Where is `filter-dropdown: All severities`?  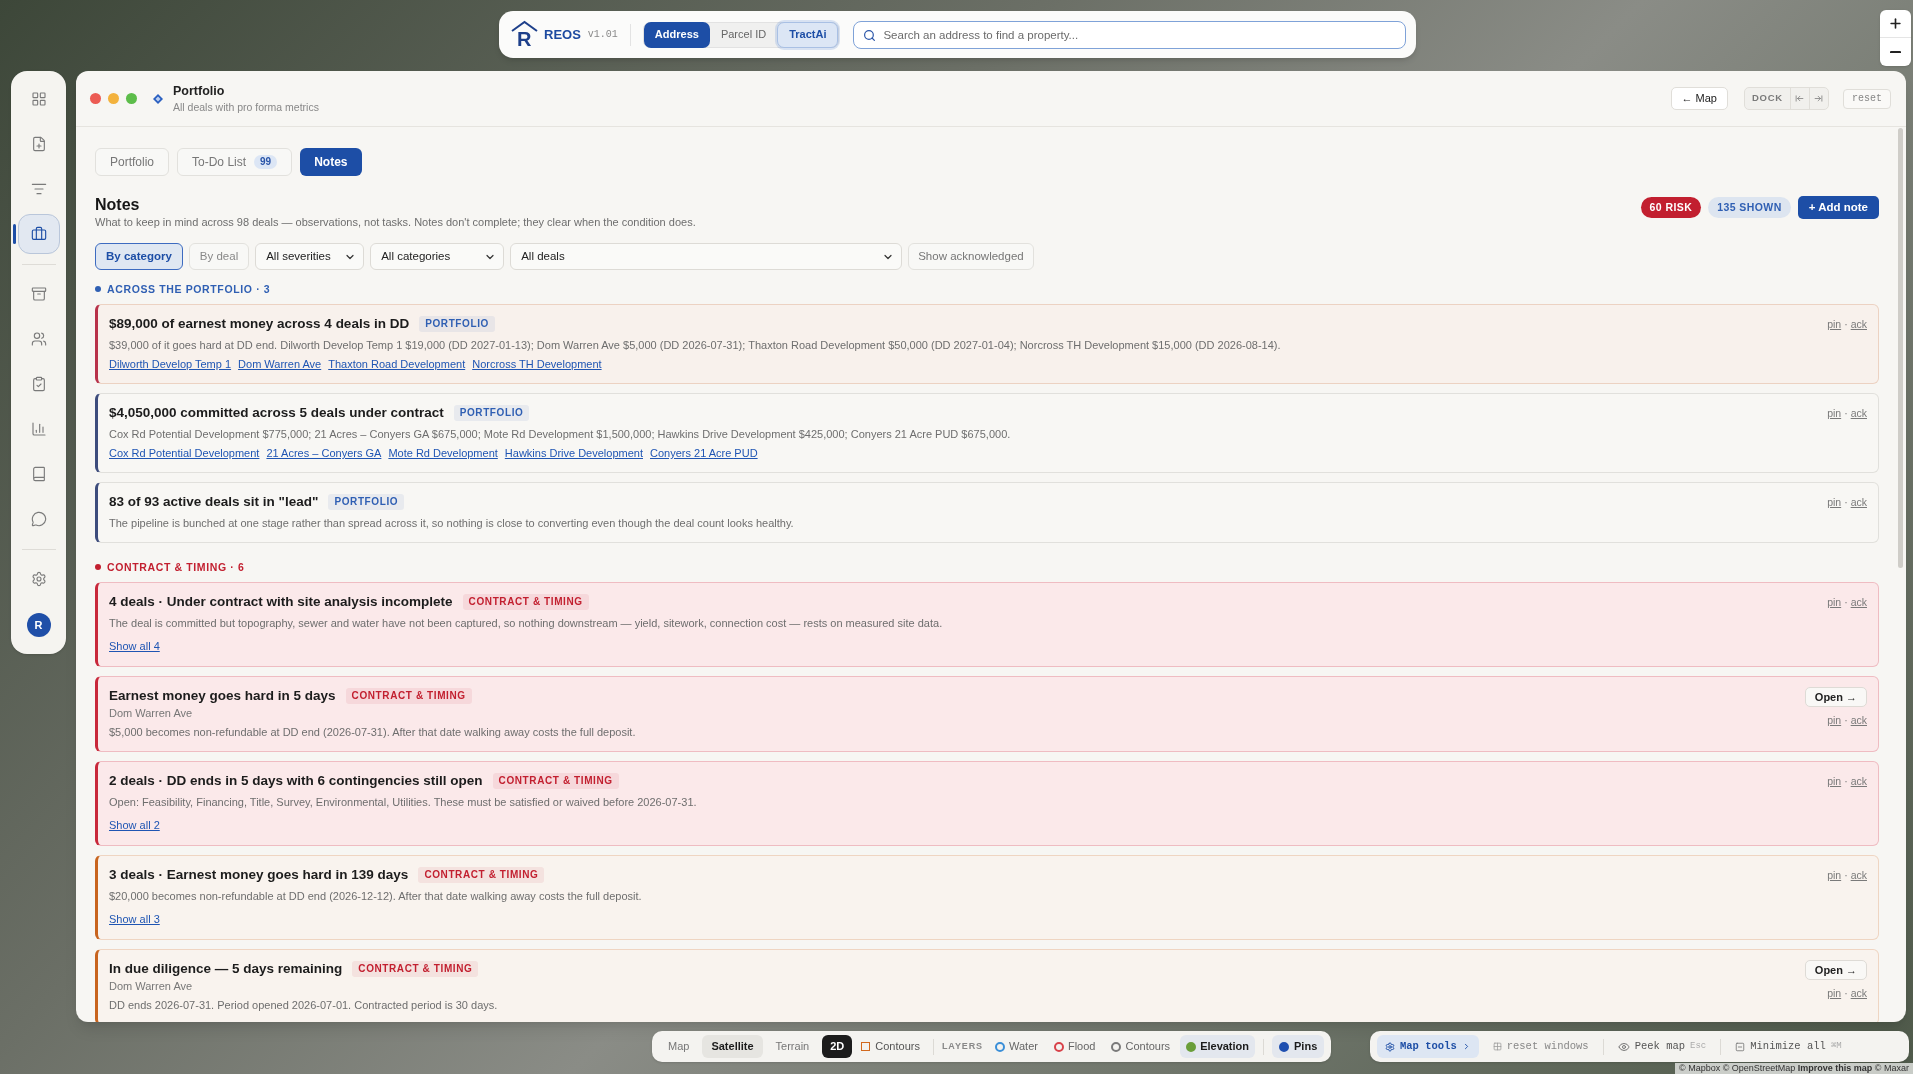
filter-dropdown: All severities is located at coordinates (310, 256).